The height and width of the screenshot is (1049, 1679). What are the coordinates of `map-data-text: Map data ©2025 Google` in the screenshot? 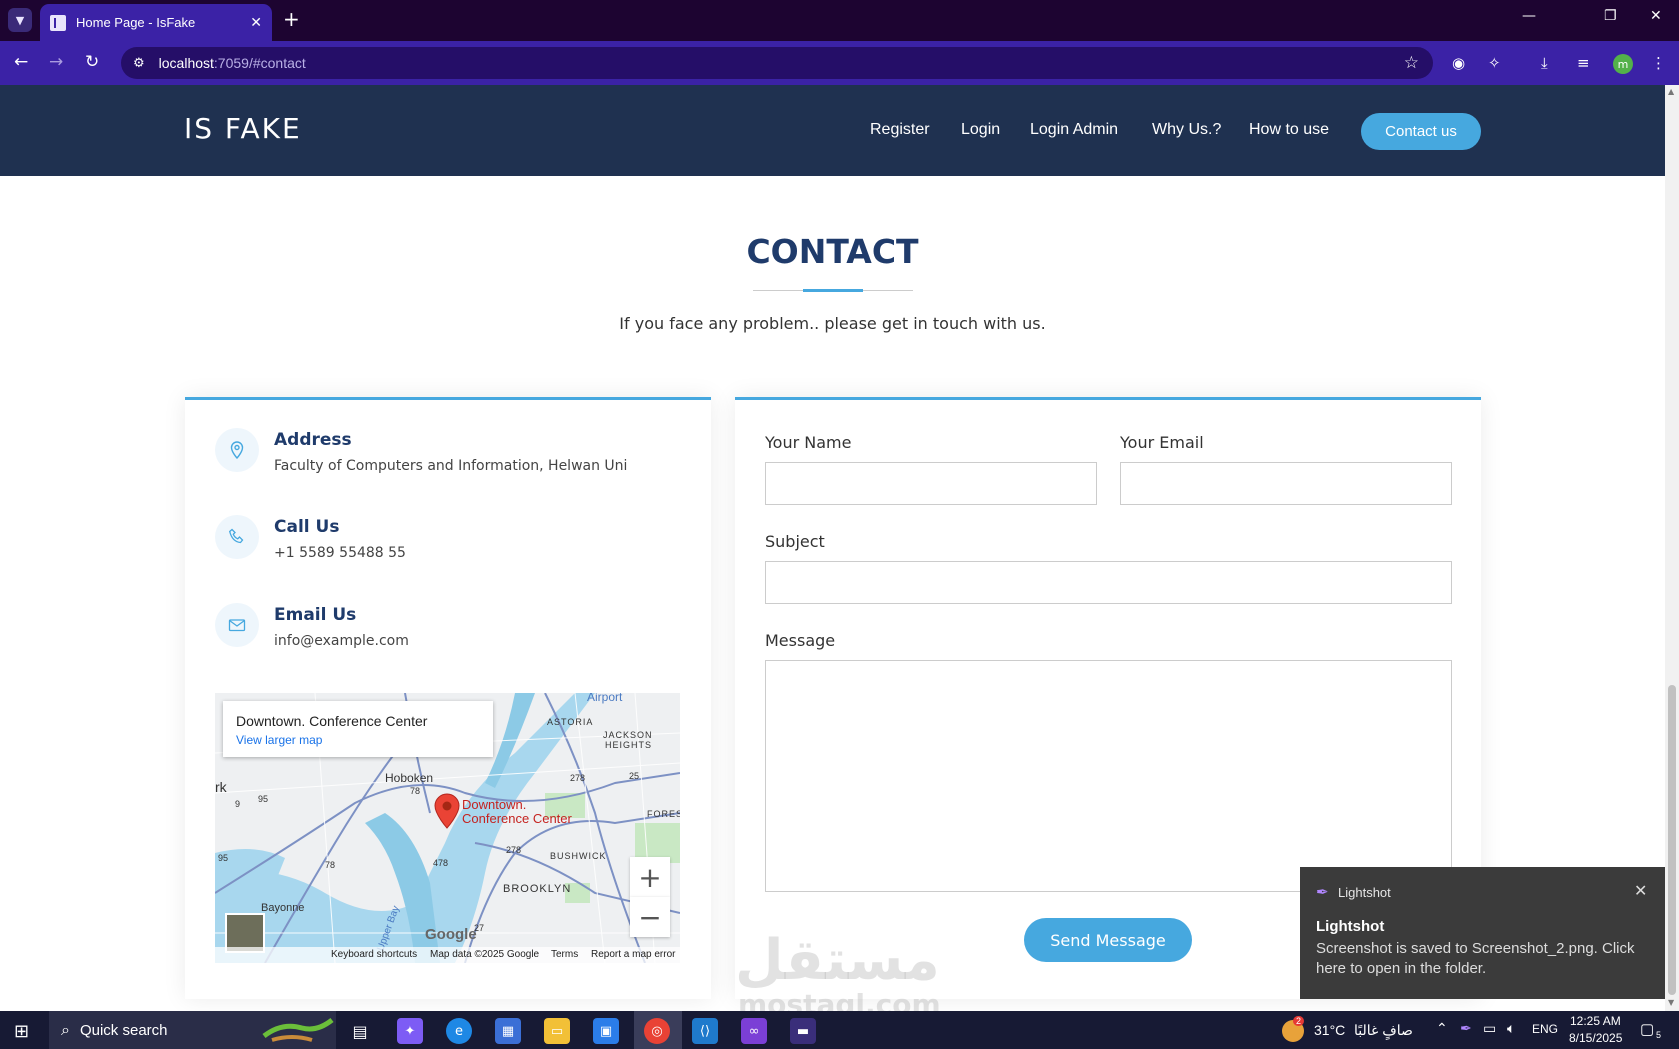 It's located at (485, 954).